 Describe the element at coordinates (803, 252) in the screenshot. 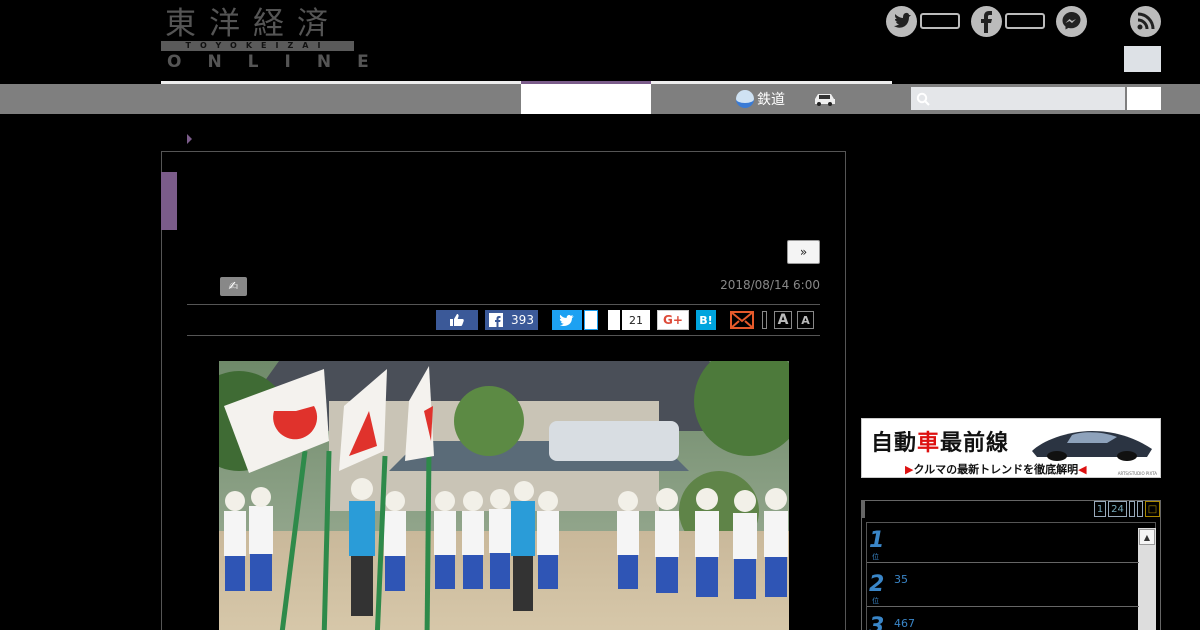

I see `next-page-button: »` at that location.